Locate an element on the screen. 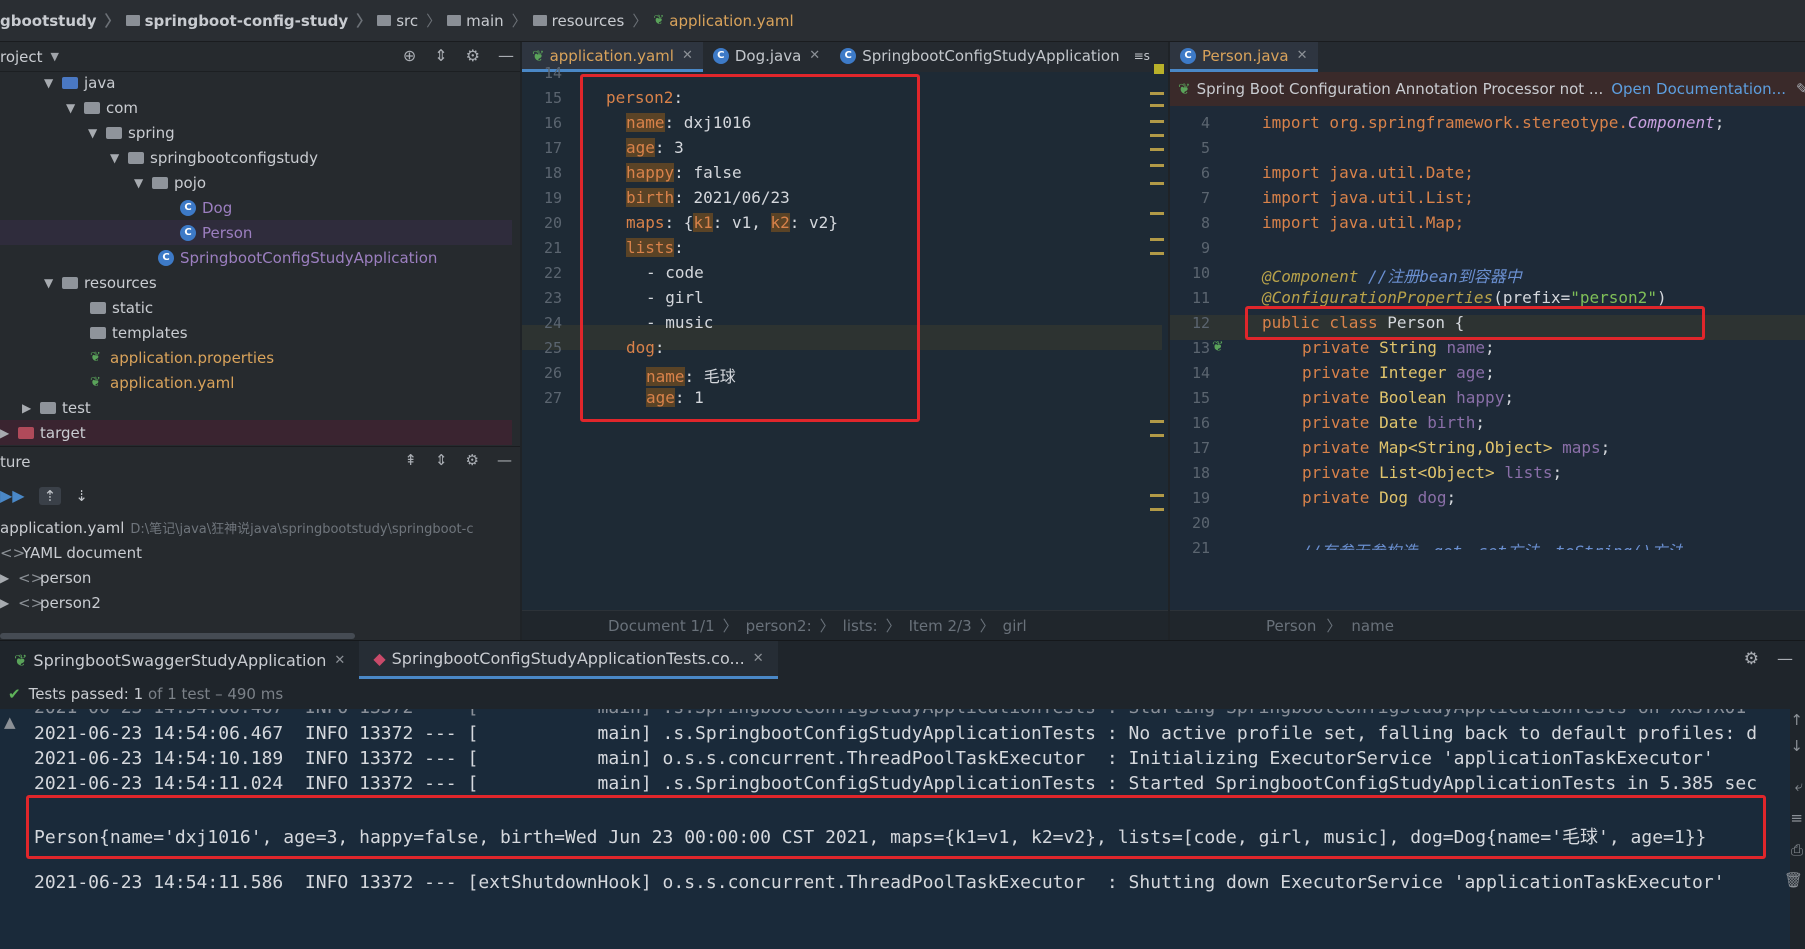  inspection-ok-icon is located at coordinates (1159, 69).